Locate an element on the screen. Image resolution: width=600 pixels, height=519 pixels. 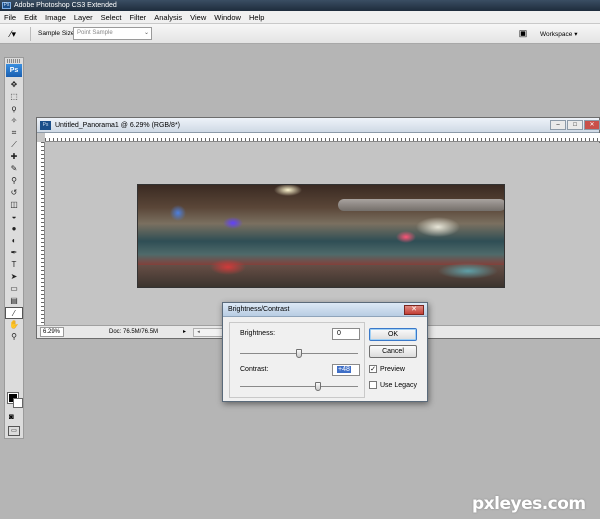
quick-mask-icon: ◙ is located at coordinates (11, 416).